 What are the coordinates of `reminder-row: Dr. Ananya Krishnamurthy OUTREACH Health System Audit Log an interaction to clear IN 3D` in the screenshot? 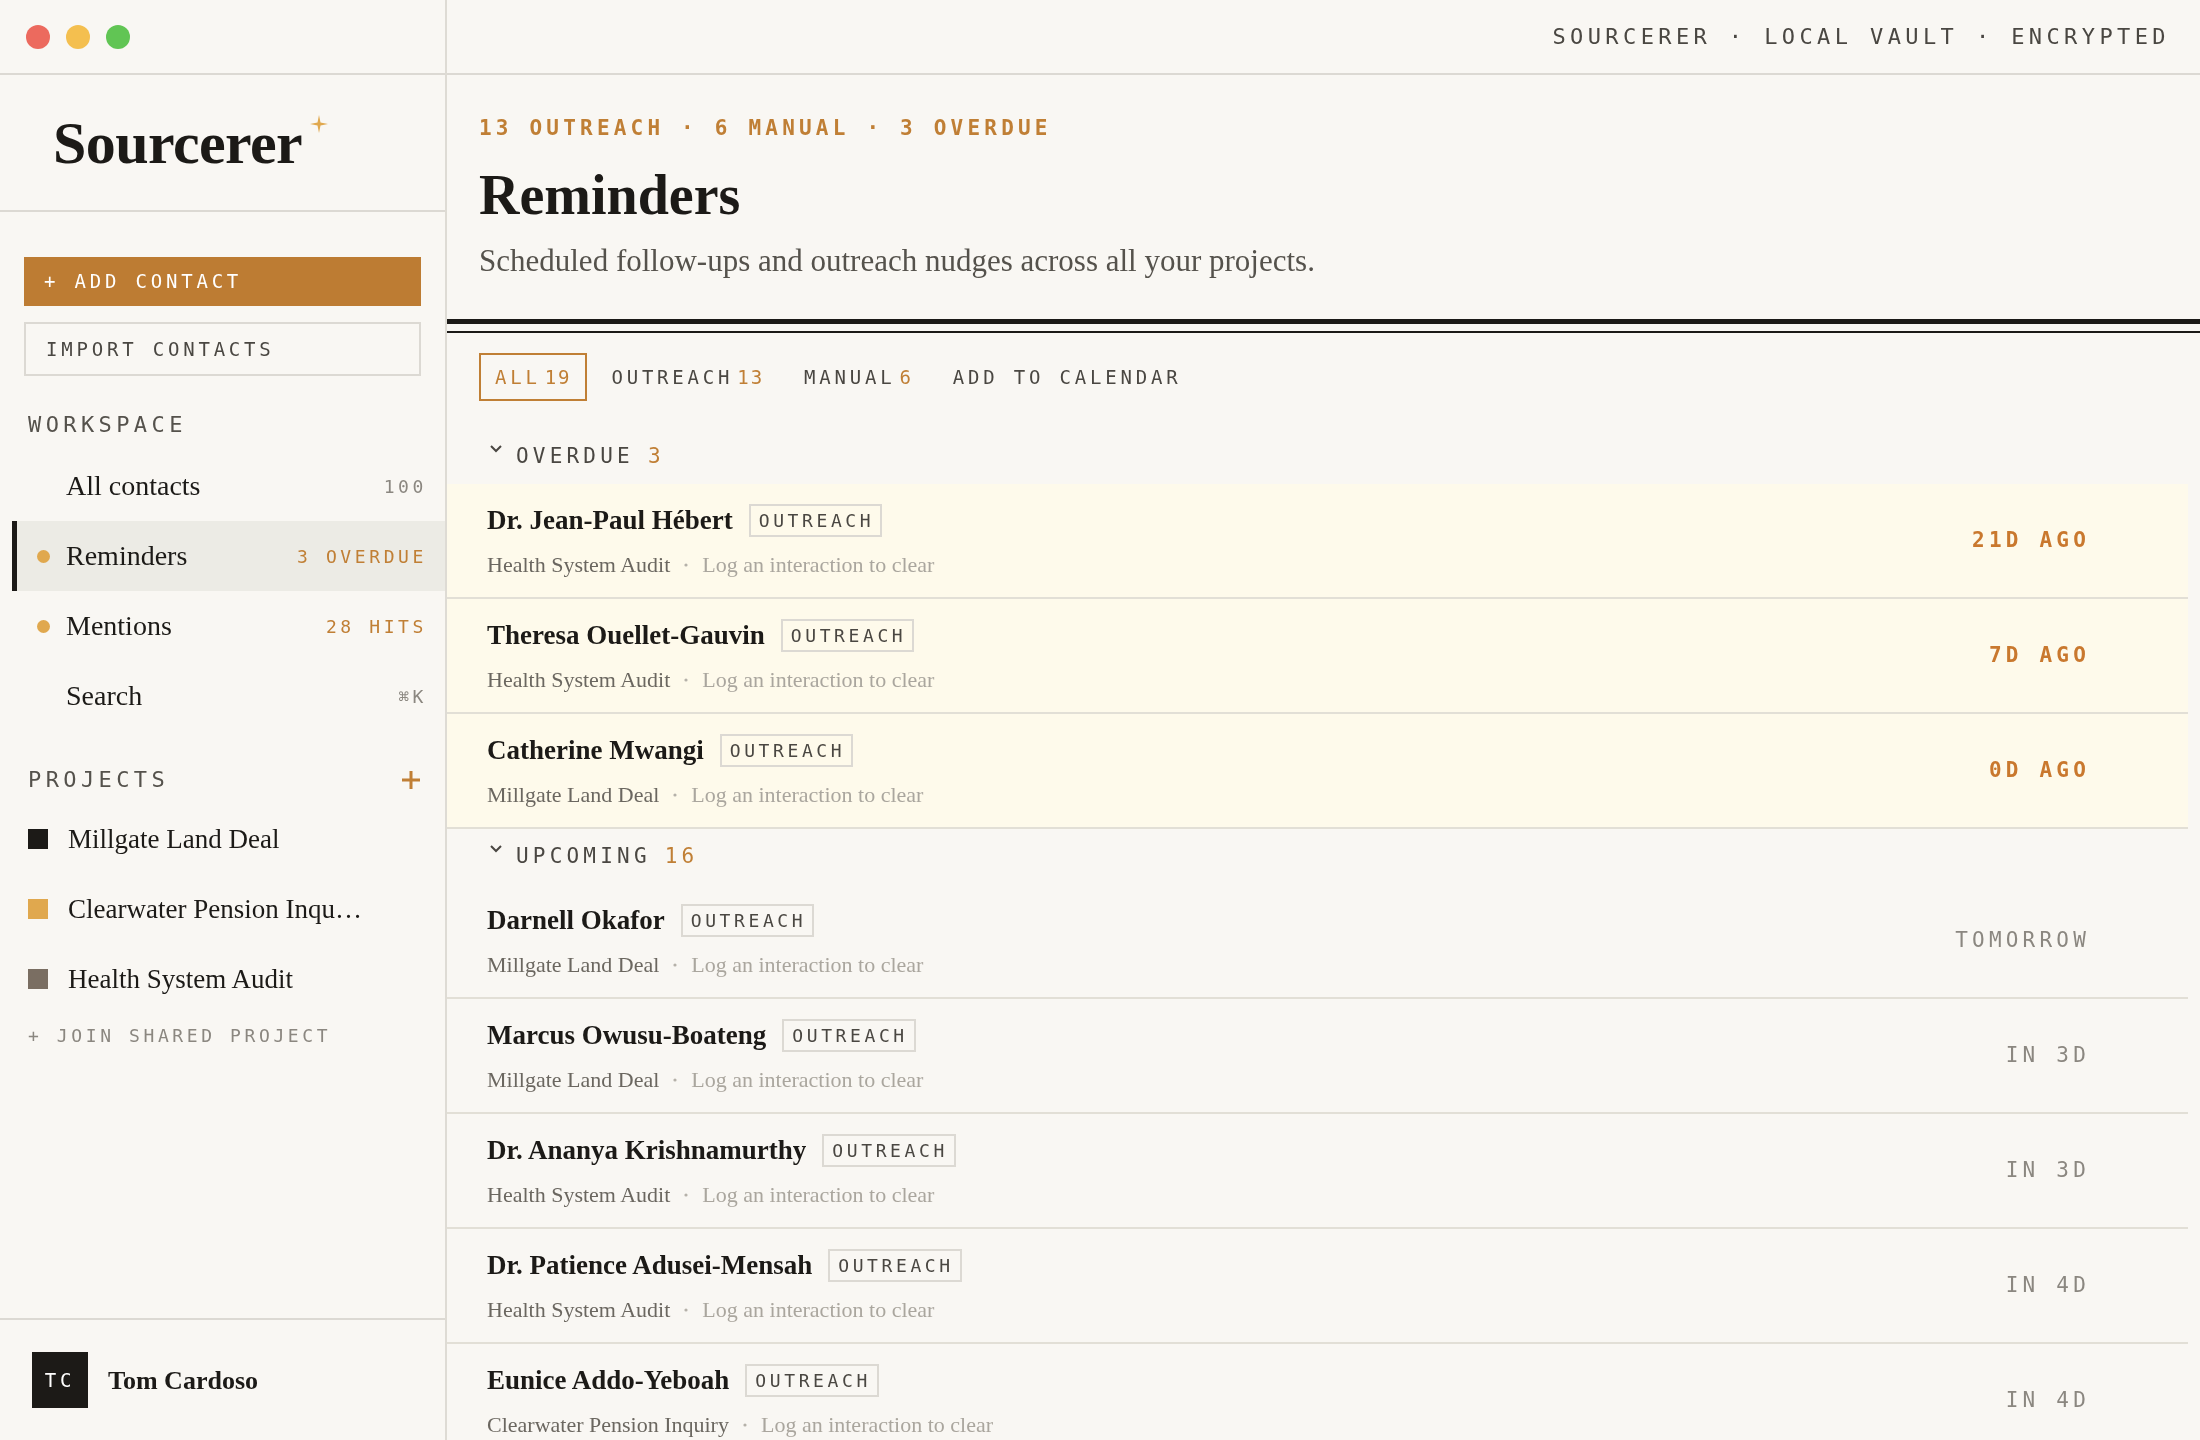 It's located at (1317, 1172).